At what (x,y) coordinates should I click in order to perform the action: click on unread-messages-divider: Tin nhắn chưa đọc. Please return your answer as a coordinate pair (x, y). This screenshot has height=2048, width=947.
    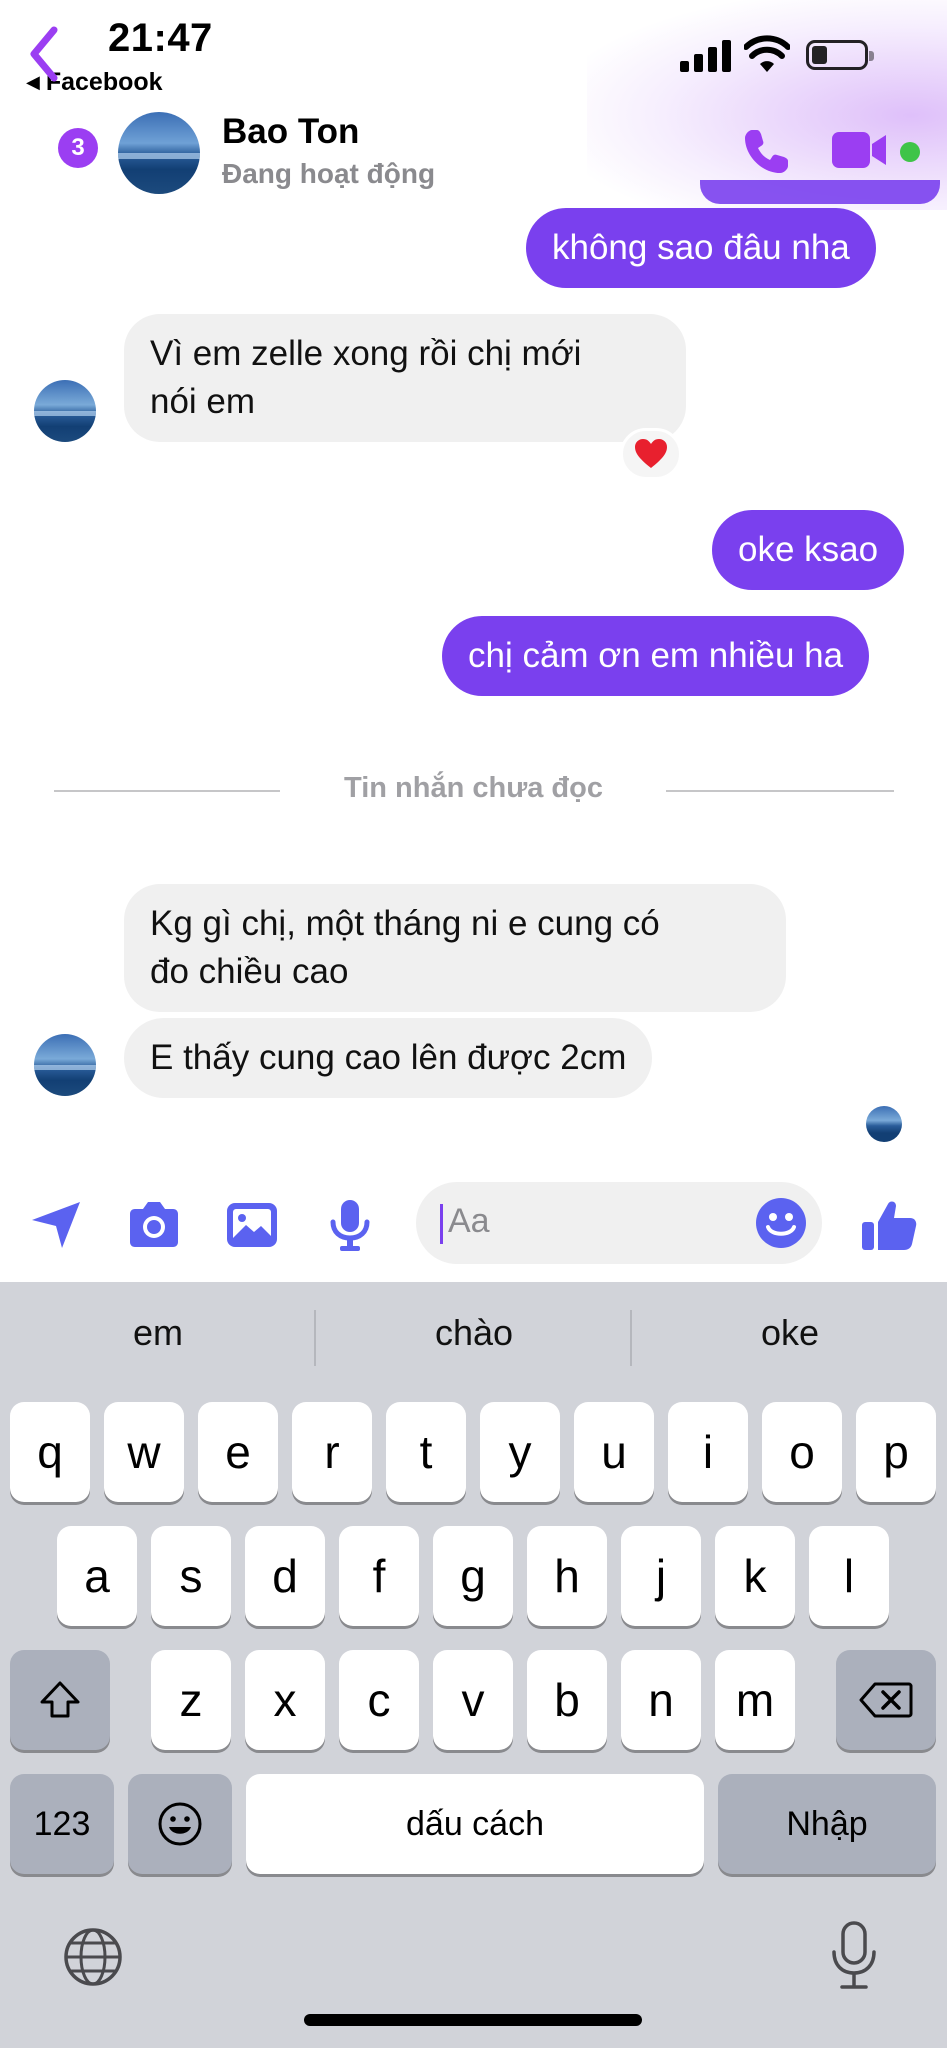
    Looking at the image, I should click on (473, 790).